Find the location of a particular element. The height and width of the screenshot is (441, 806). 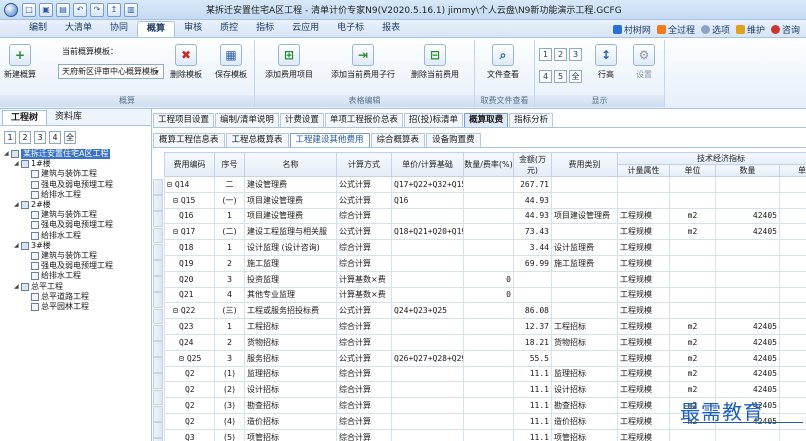

cell-attr: 工程规模 is located at coordinates (643, 311).